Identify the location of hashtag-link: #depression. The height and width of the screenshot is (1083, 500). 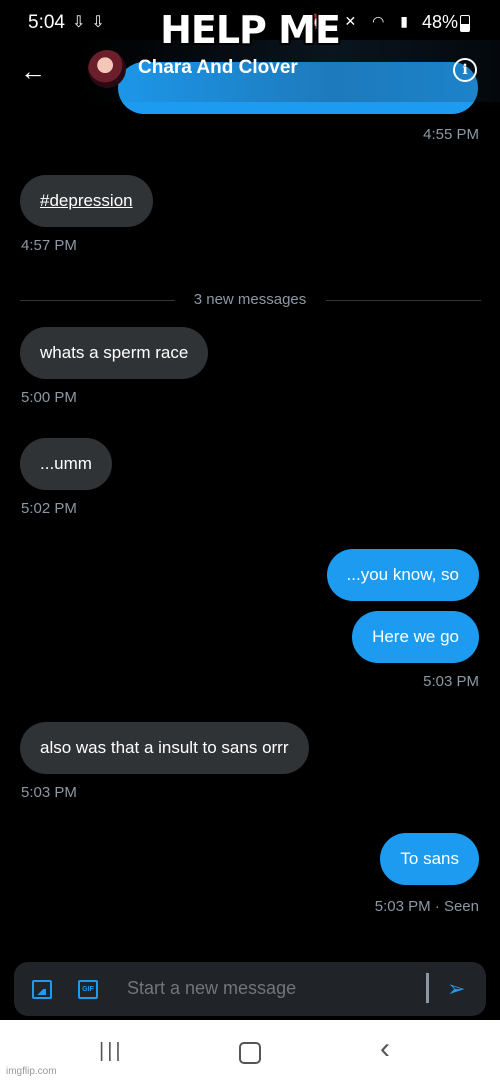
(86, 200).